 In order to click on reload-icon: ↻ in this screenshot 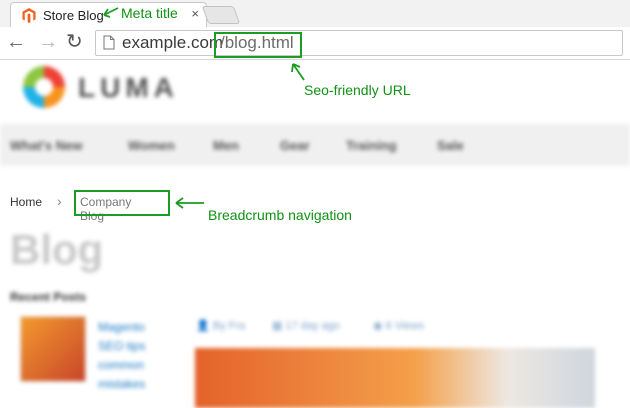, I will do `click(74, 42)`.